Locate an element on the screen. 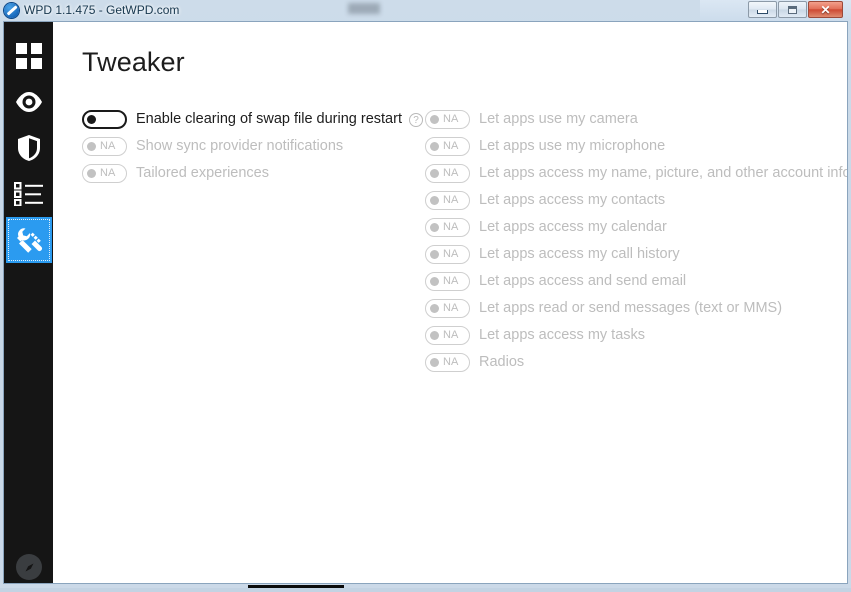 The width and height of the screenshot is (851, 592). option-label: Let apps access my tasks is located at coordinates (562, 335).